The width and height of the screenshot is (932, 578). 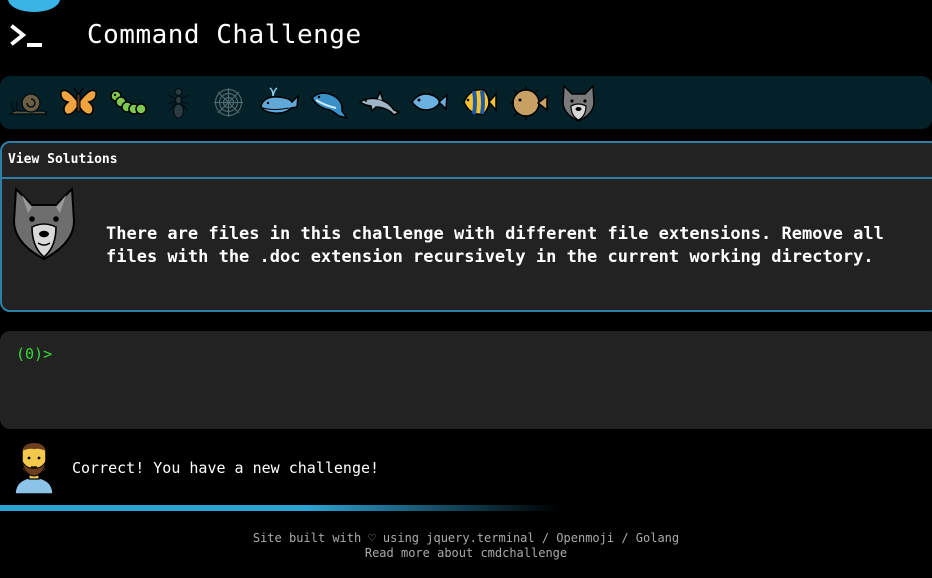 I want to click on fish-icon, so click(x=428, y=102).